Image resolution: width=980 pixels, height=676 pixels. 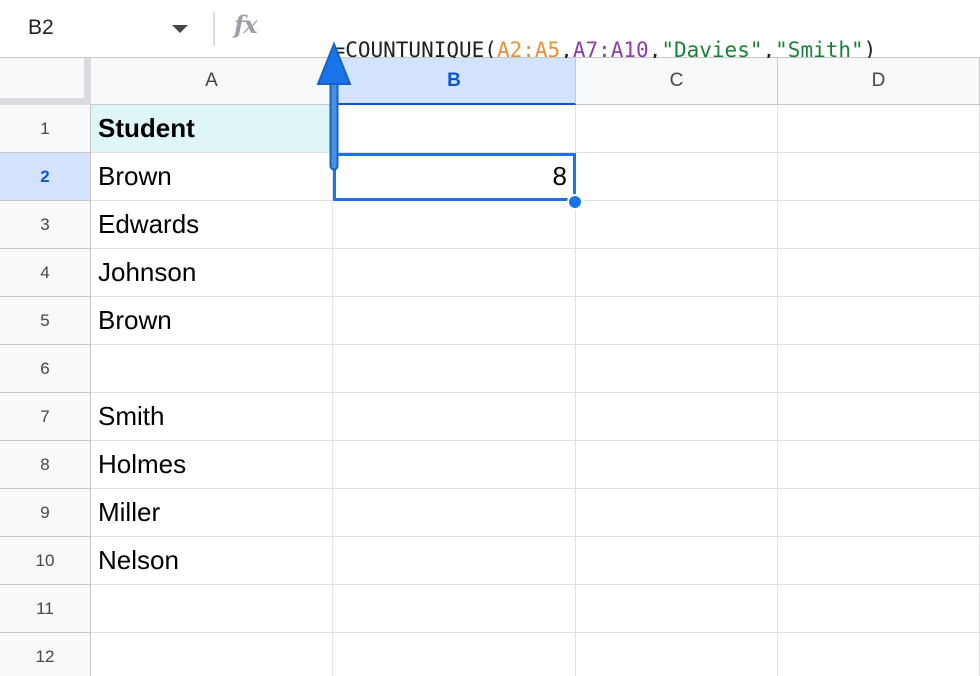 I want to click on cell-a8: Holmes, so click(x=212, y=465).